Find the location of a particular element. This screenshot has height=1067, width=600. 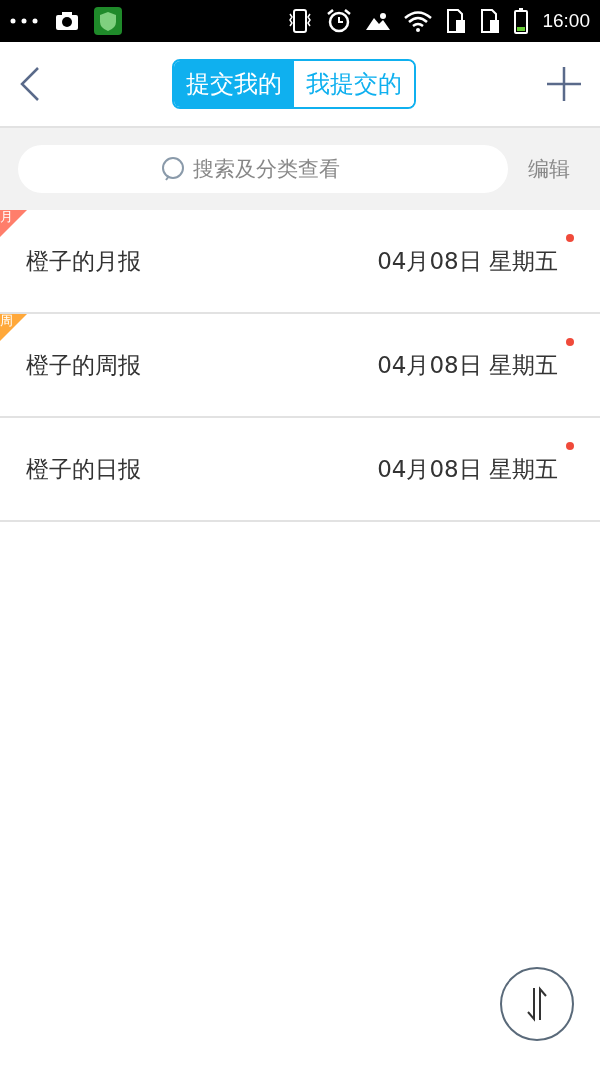

tag-label: 月 is located at coordinates (6, 217).